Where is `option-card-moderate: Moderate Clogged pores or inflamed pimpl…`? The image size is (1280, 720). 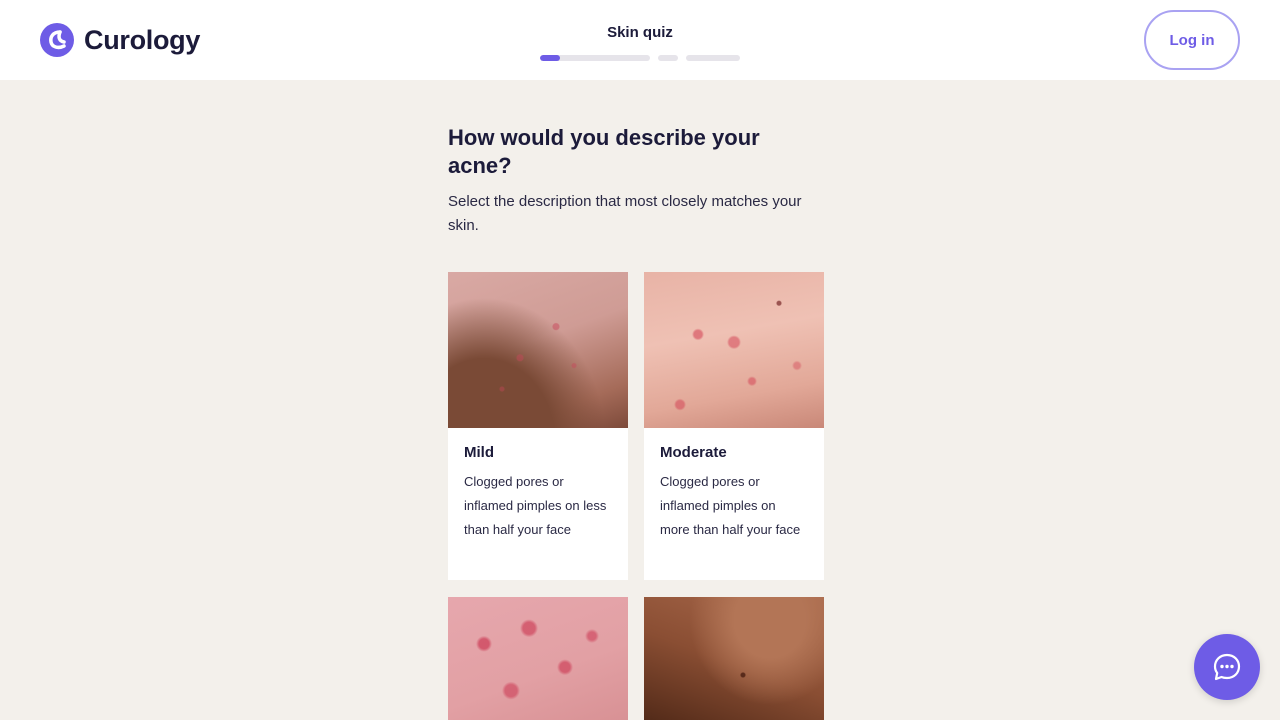
option-card-moderate: Moderate Clogged pores or inflamed pimpl… is located at coordinates (734, 426).